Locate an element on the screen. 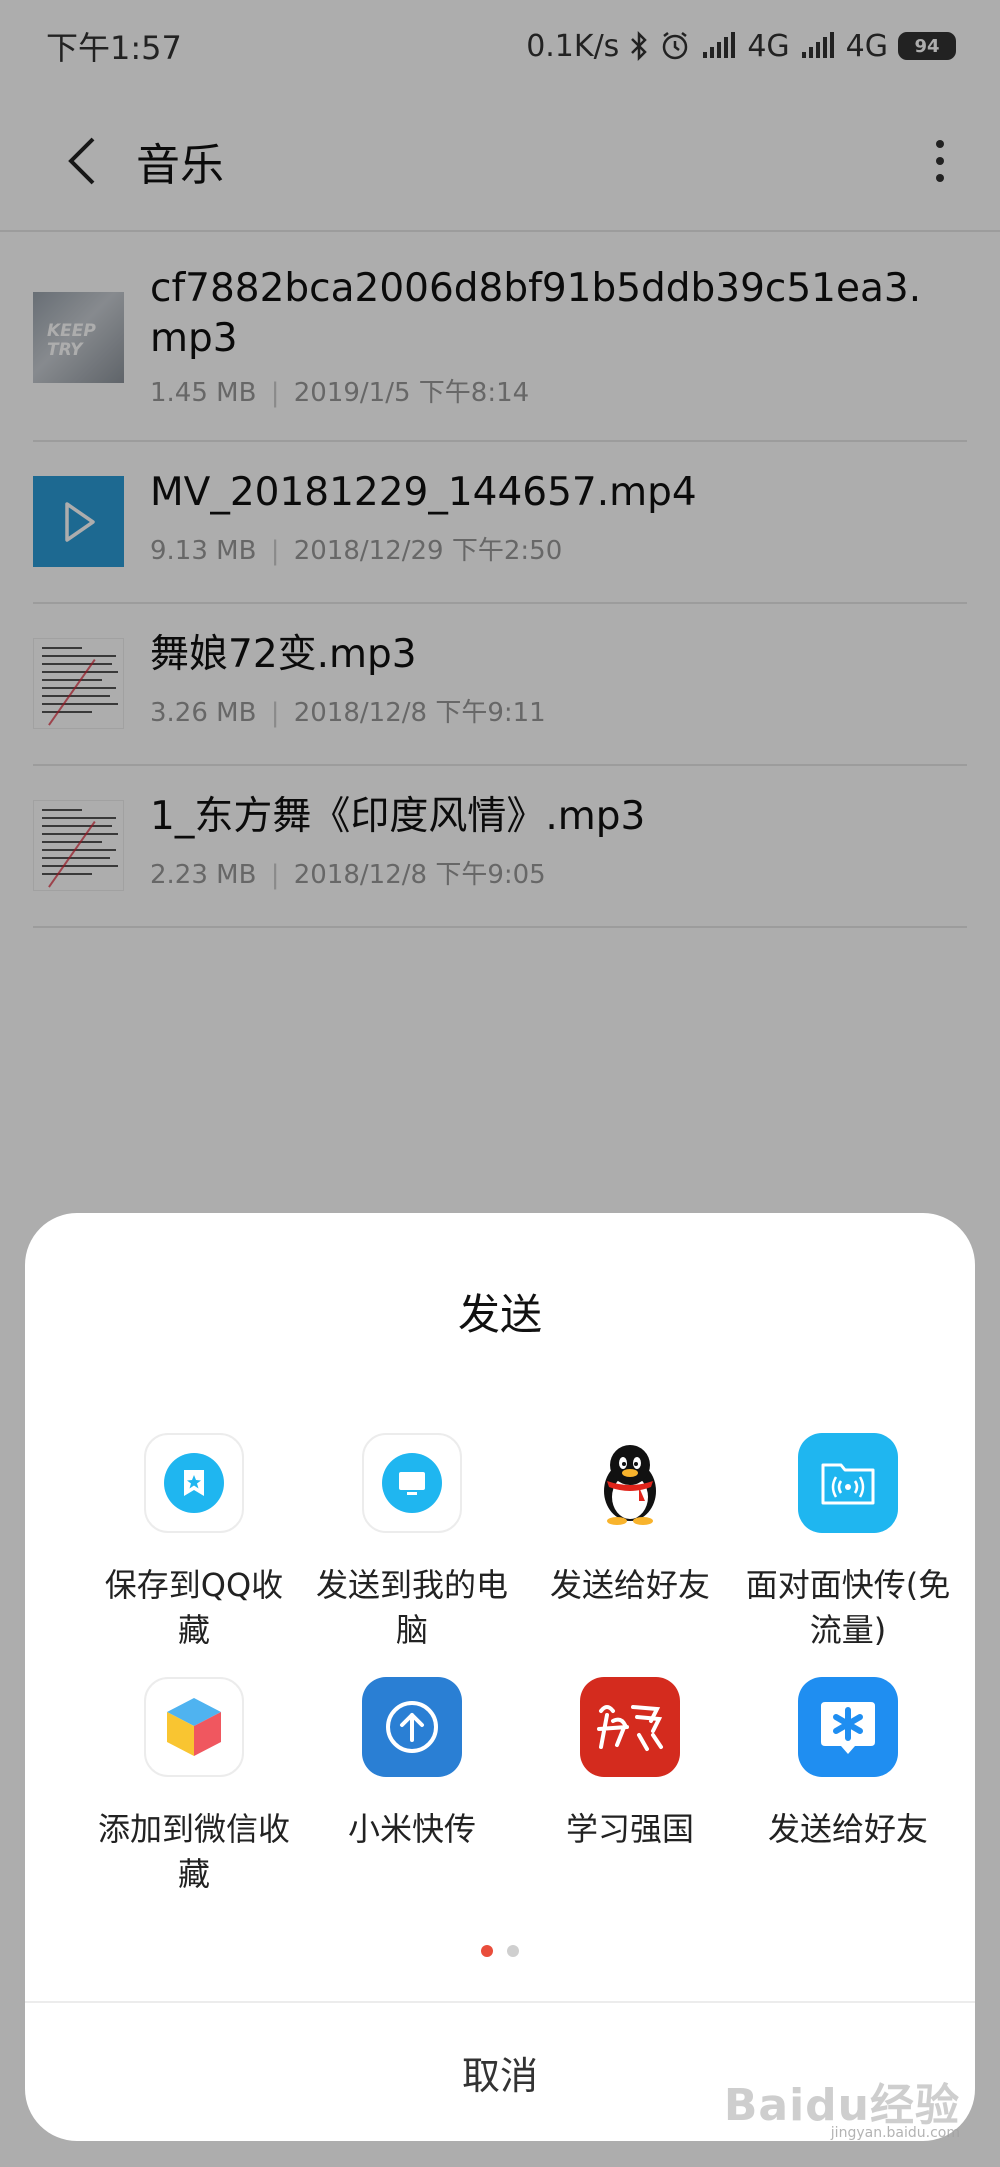 The image size is (1000, 2167). share-target-face-to-face: 面对面快传(免流量) is located at coordinates (848, 1543).